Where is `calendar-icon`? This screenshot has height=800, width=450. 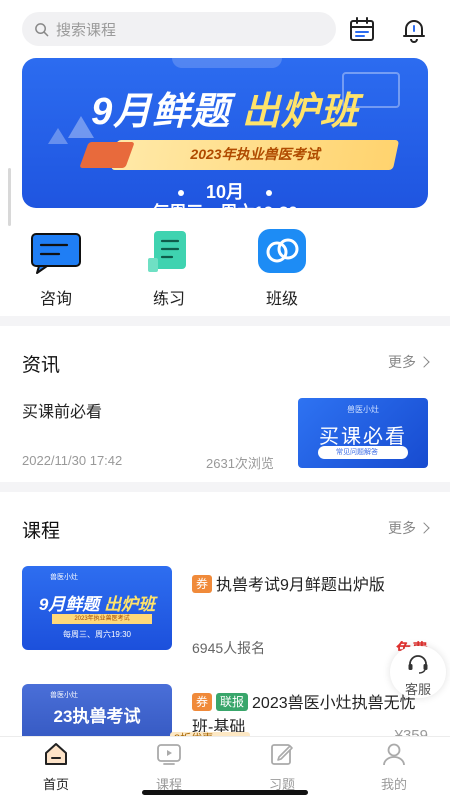
calendar-icon is located at coordinates (362, 30).